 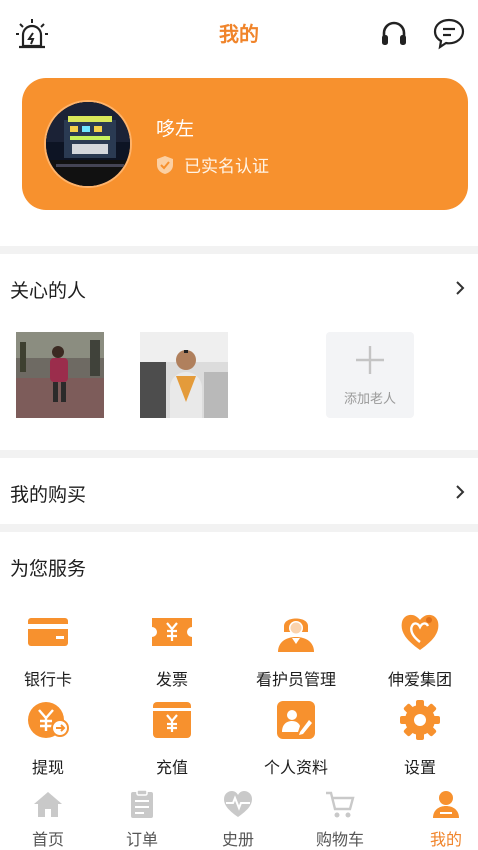 What do you see at coordinates (295, 767) in the screenshot?
I see `service-label: 个人资料` at bounding box center [295, 767].